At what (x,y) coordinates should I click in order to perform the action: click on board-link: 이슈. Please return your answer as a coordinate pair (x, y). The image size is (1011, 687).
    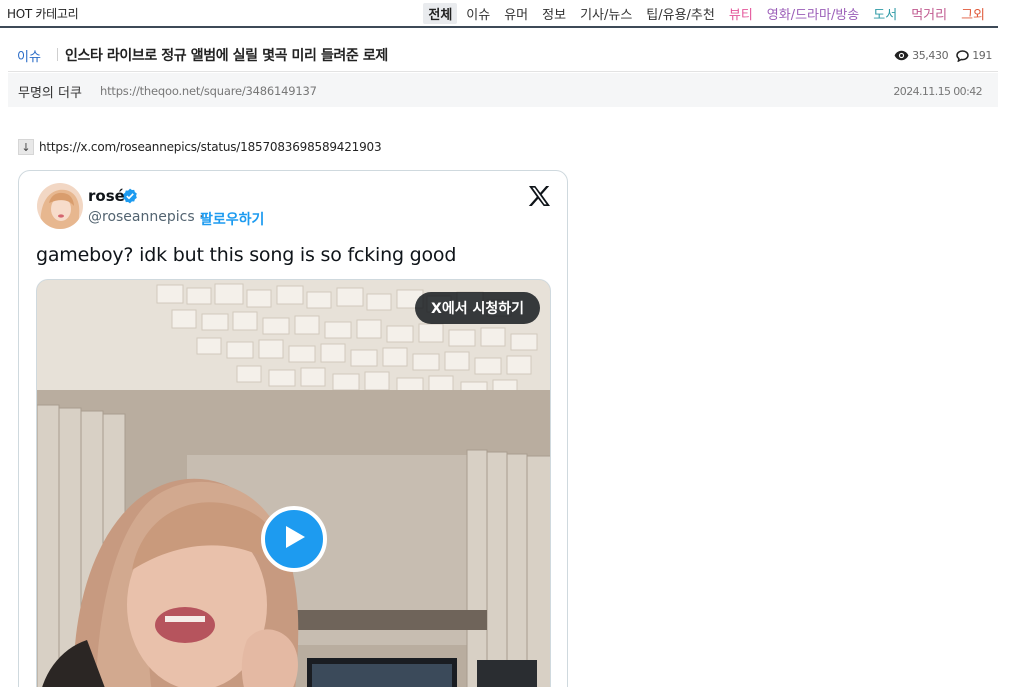
    Looking at the image, I should click on (29, 55).